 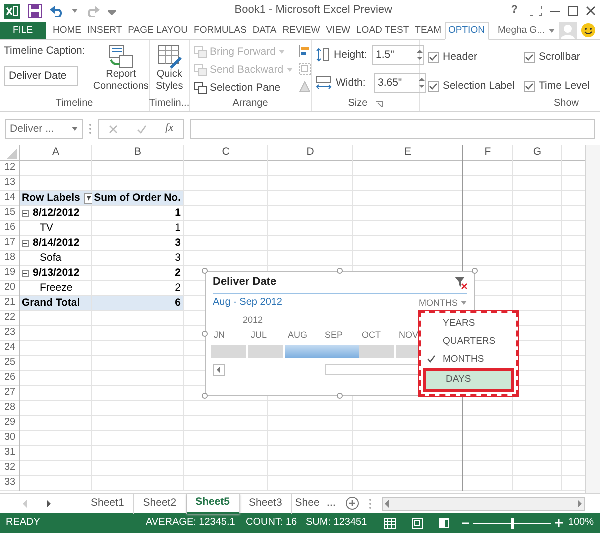 What do you see at coordinates (170, 70) in the screenshot?
I see `quick-styles-button: Quick Styles` at bounding box center [170, 70].